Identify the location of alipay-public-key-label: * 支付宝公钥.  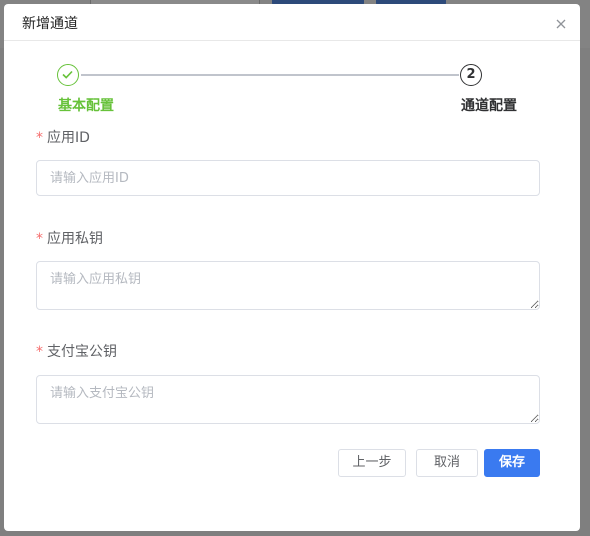
(76, 351).